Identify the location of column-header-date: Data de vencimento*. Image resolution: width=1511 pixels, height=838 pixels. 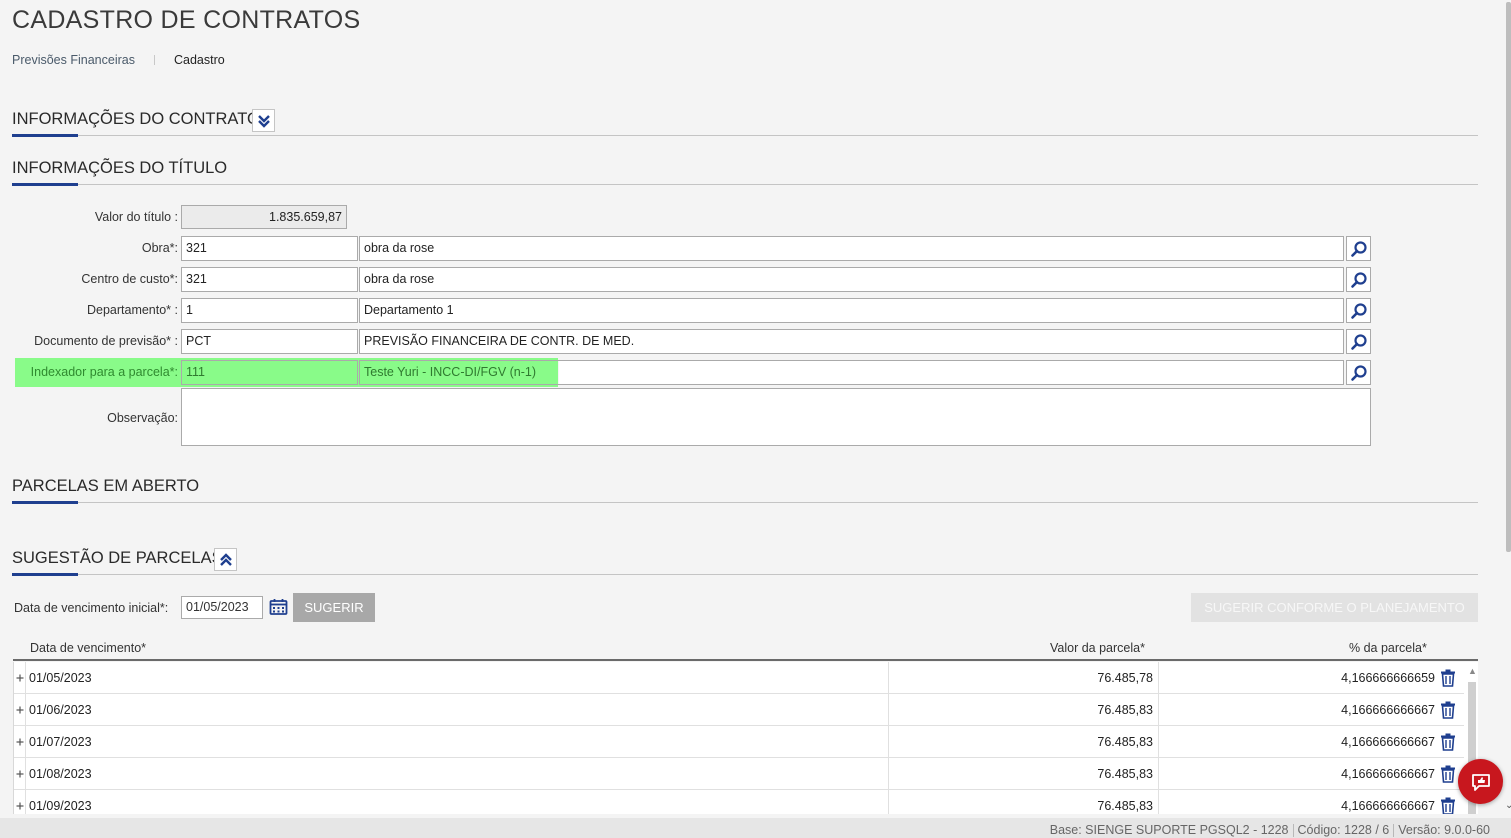
(88, 648).